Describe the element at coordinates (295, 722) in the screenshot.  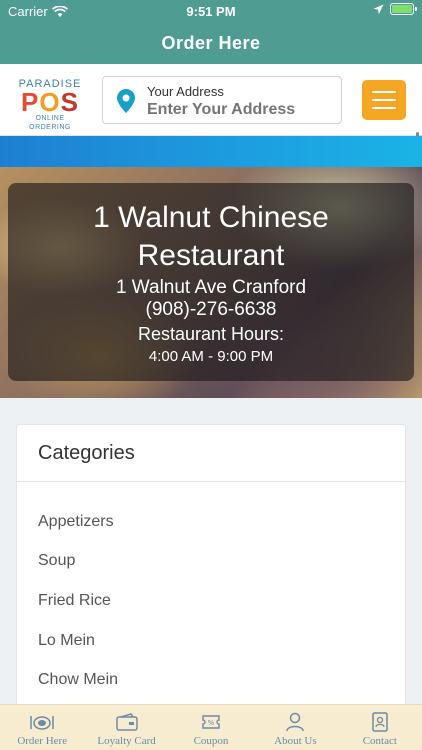
I see `person-icon` at that location.